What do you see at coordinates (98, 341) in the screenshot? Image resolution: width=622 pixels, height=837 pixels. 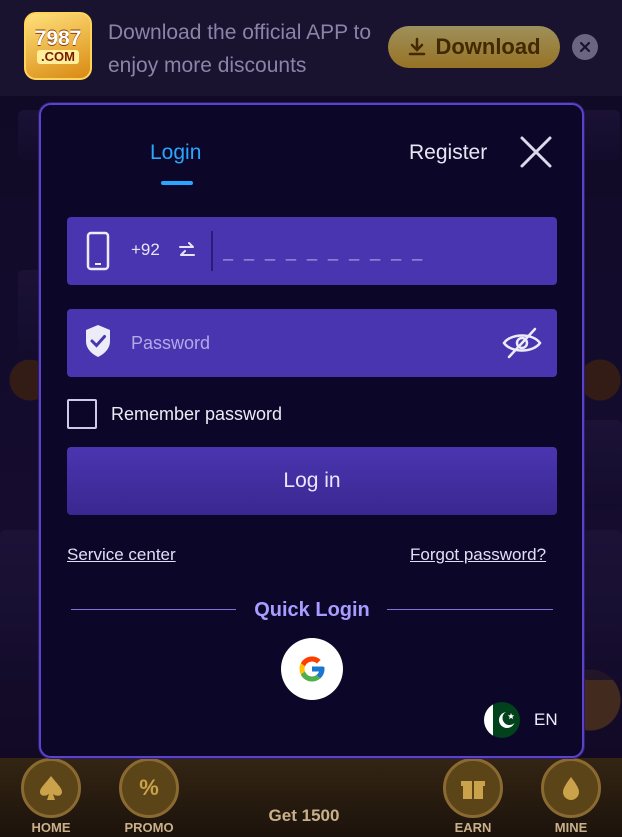 I see `shield-icon` at bounding box center [98, 341].